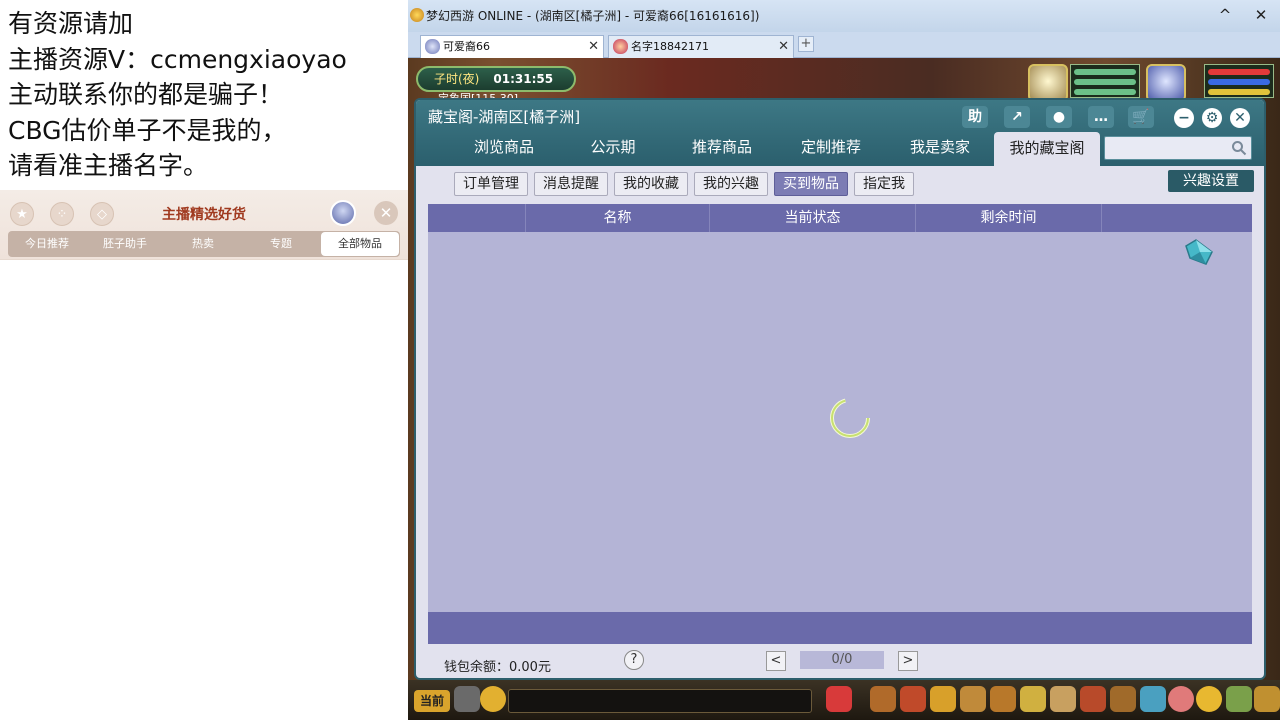  Describe the element at coordinates (504, 117) in the screenshot. I see `dialog-title: 藏宝阁-湖南区[橘子洲]` at that location.